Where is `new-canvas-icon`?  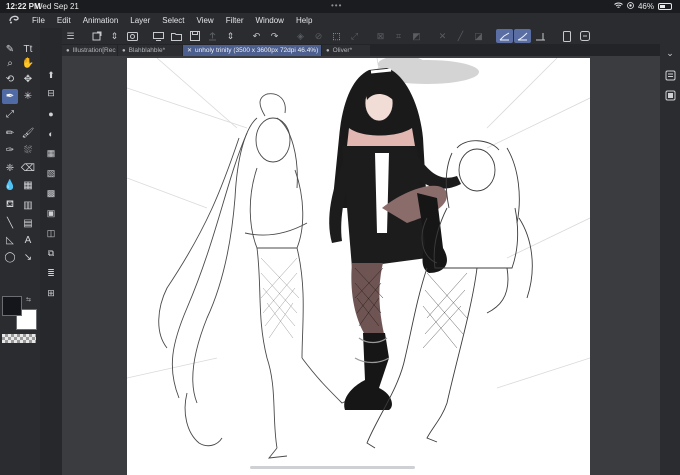
new-canvas-icon is located at coordinates (96, 36).